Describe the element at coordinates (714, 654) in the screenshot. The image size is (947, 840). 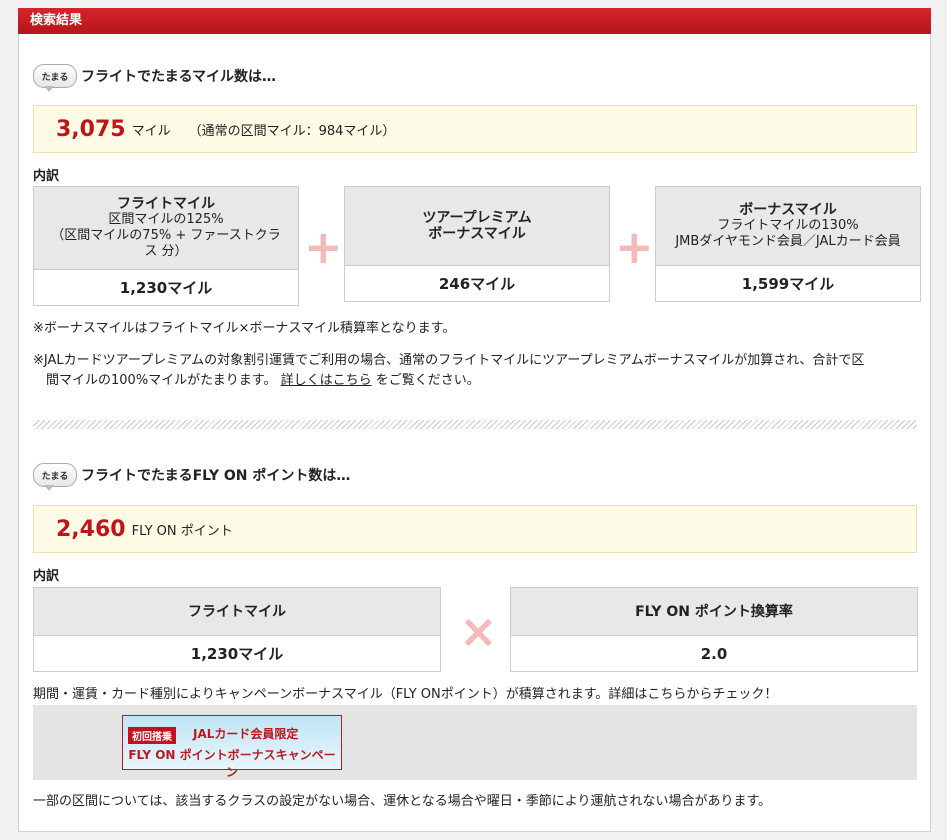
I see `card-value: 2.0` at that location.